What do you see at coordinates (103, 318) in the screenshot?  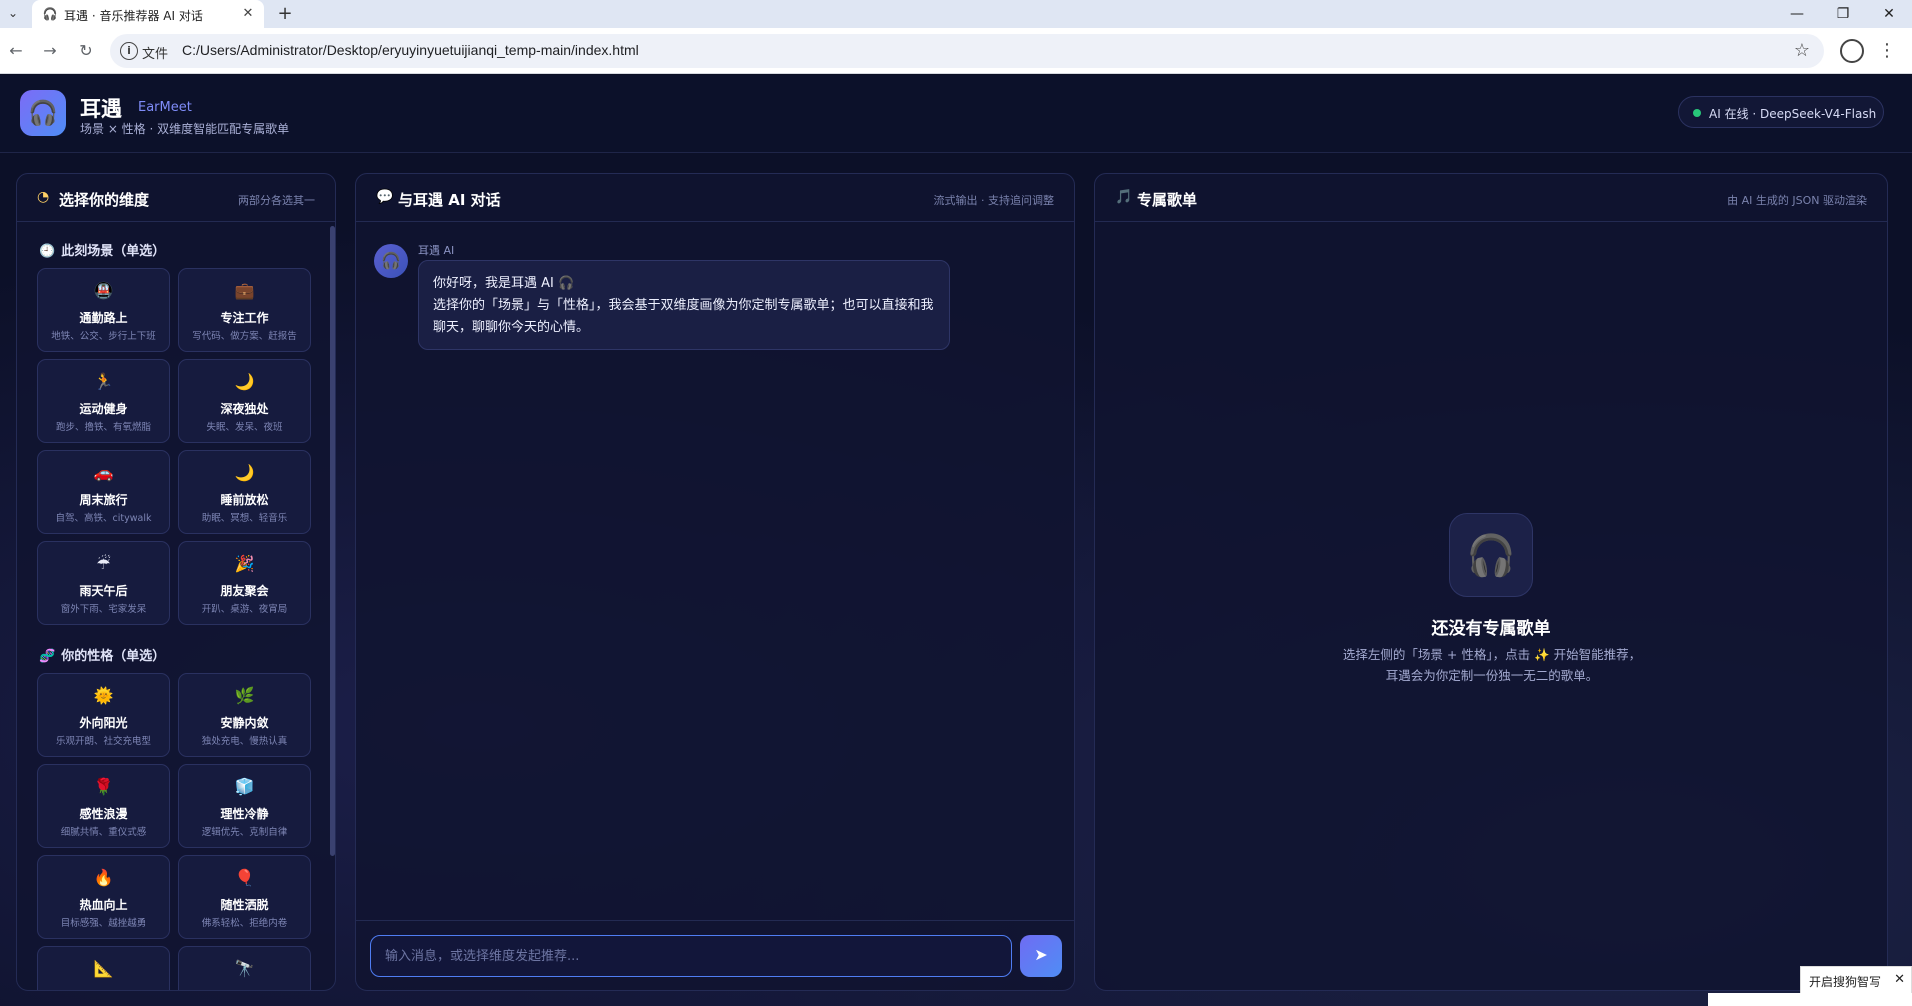 I see `scene-option-title: 通勤路上` at bounding box center [103, 318].